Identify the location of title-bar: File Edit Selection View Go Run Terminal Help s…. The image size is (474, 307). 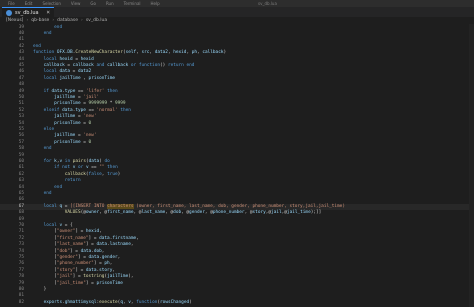
(237, 3).